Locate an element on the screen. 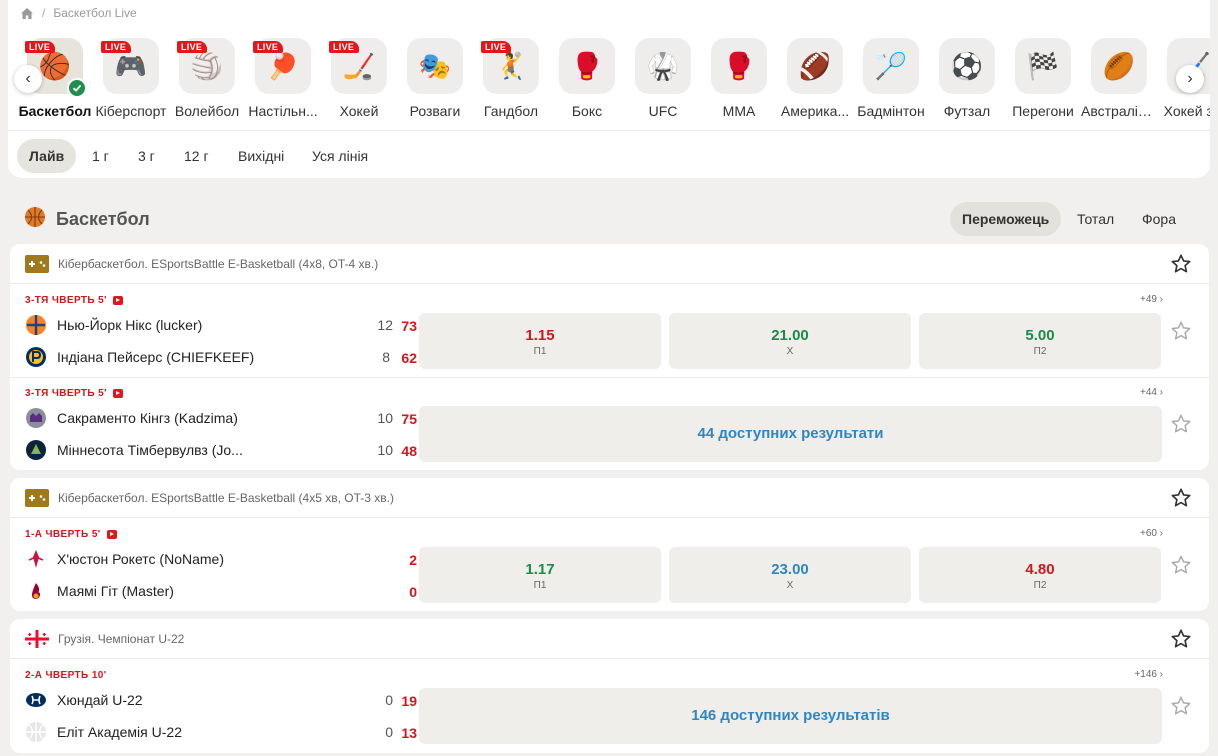  odd-label: Х is located at coordinates (790, 351).